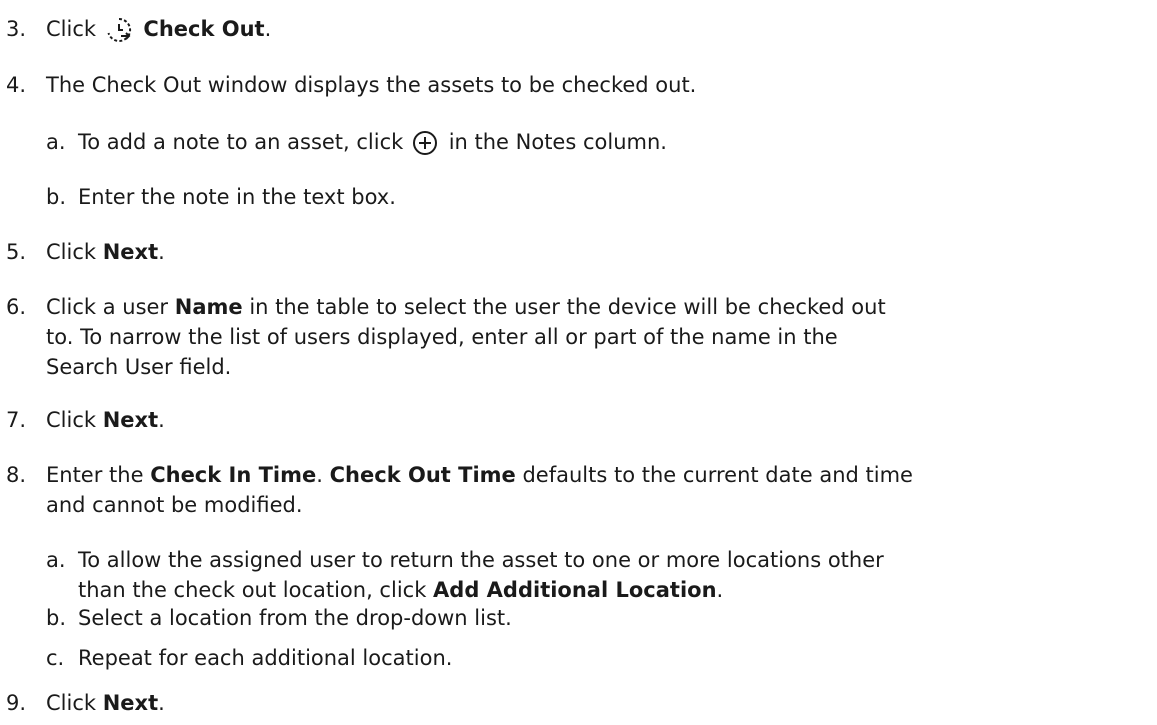 This screenshot has width=1157, height=725. What do you see at coordinates (557, 142) in the screenshot?
I see `step-text-post: in the Notes column.` at bounding box center [557, 142].